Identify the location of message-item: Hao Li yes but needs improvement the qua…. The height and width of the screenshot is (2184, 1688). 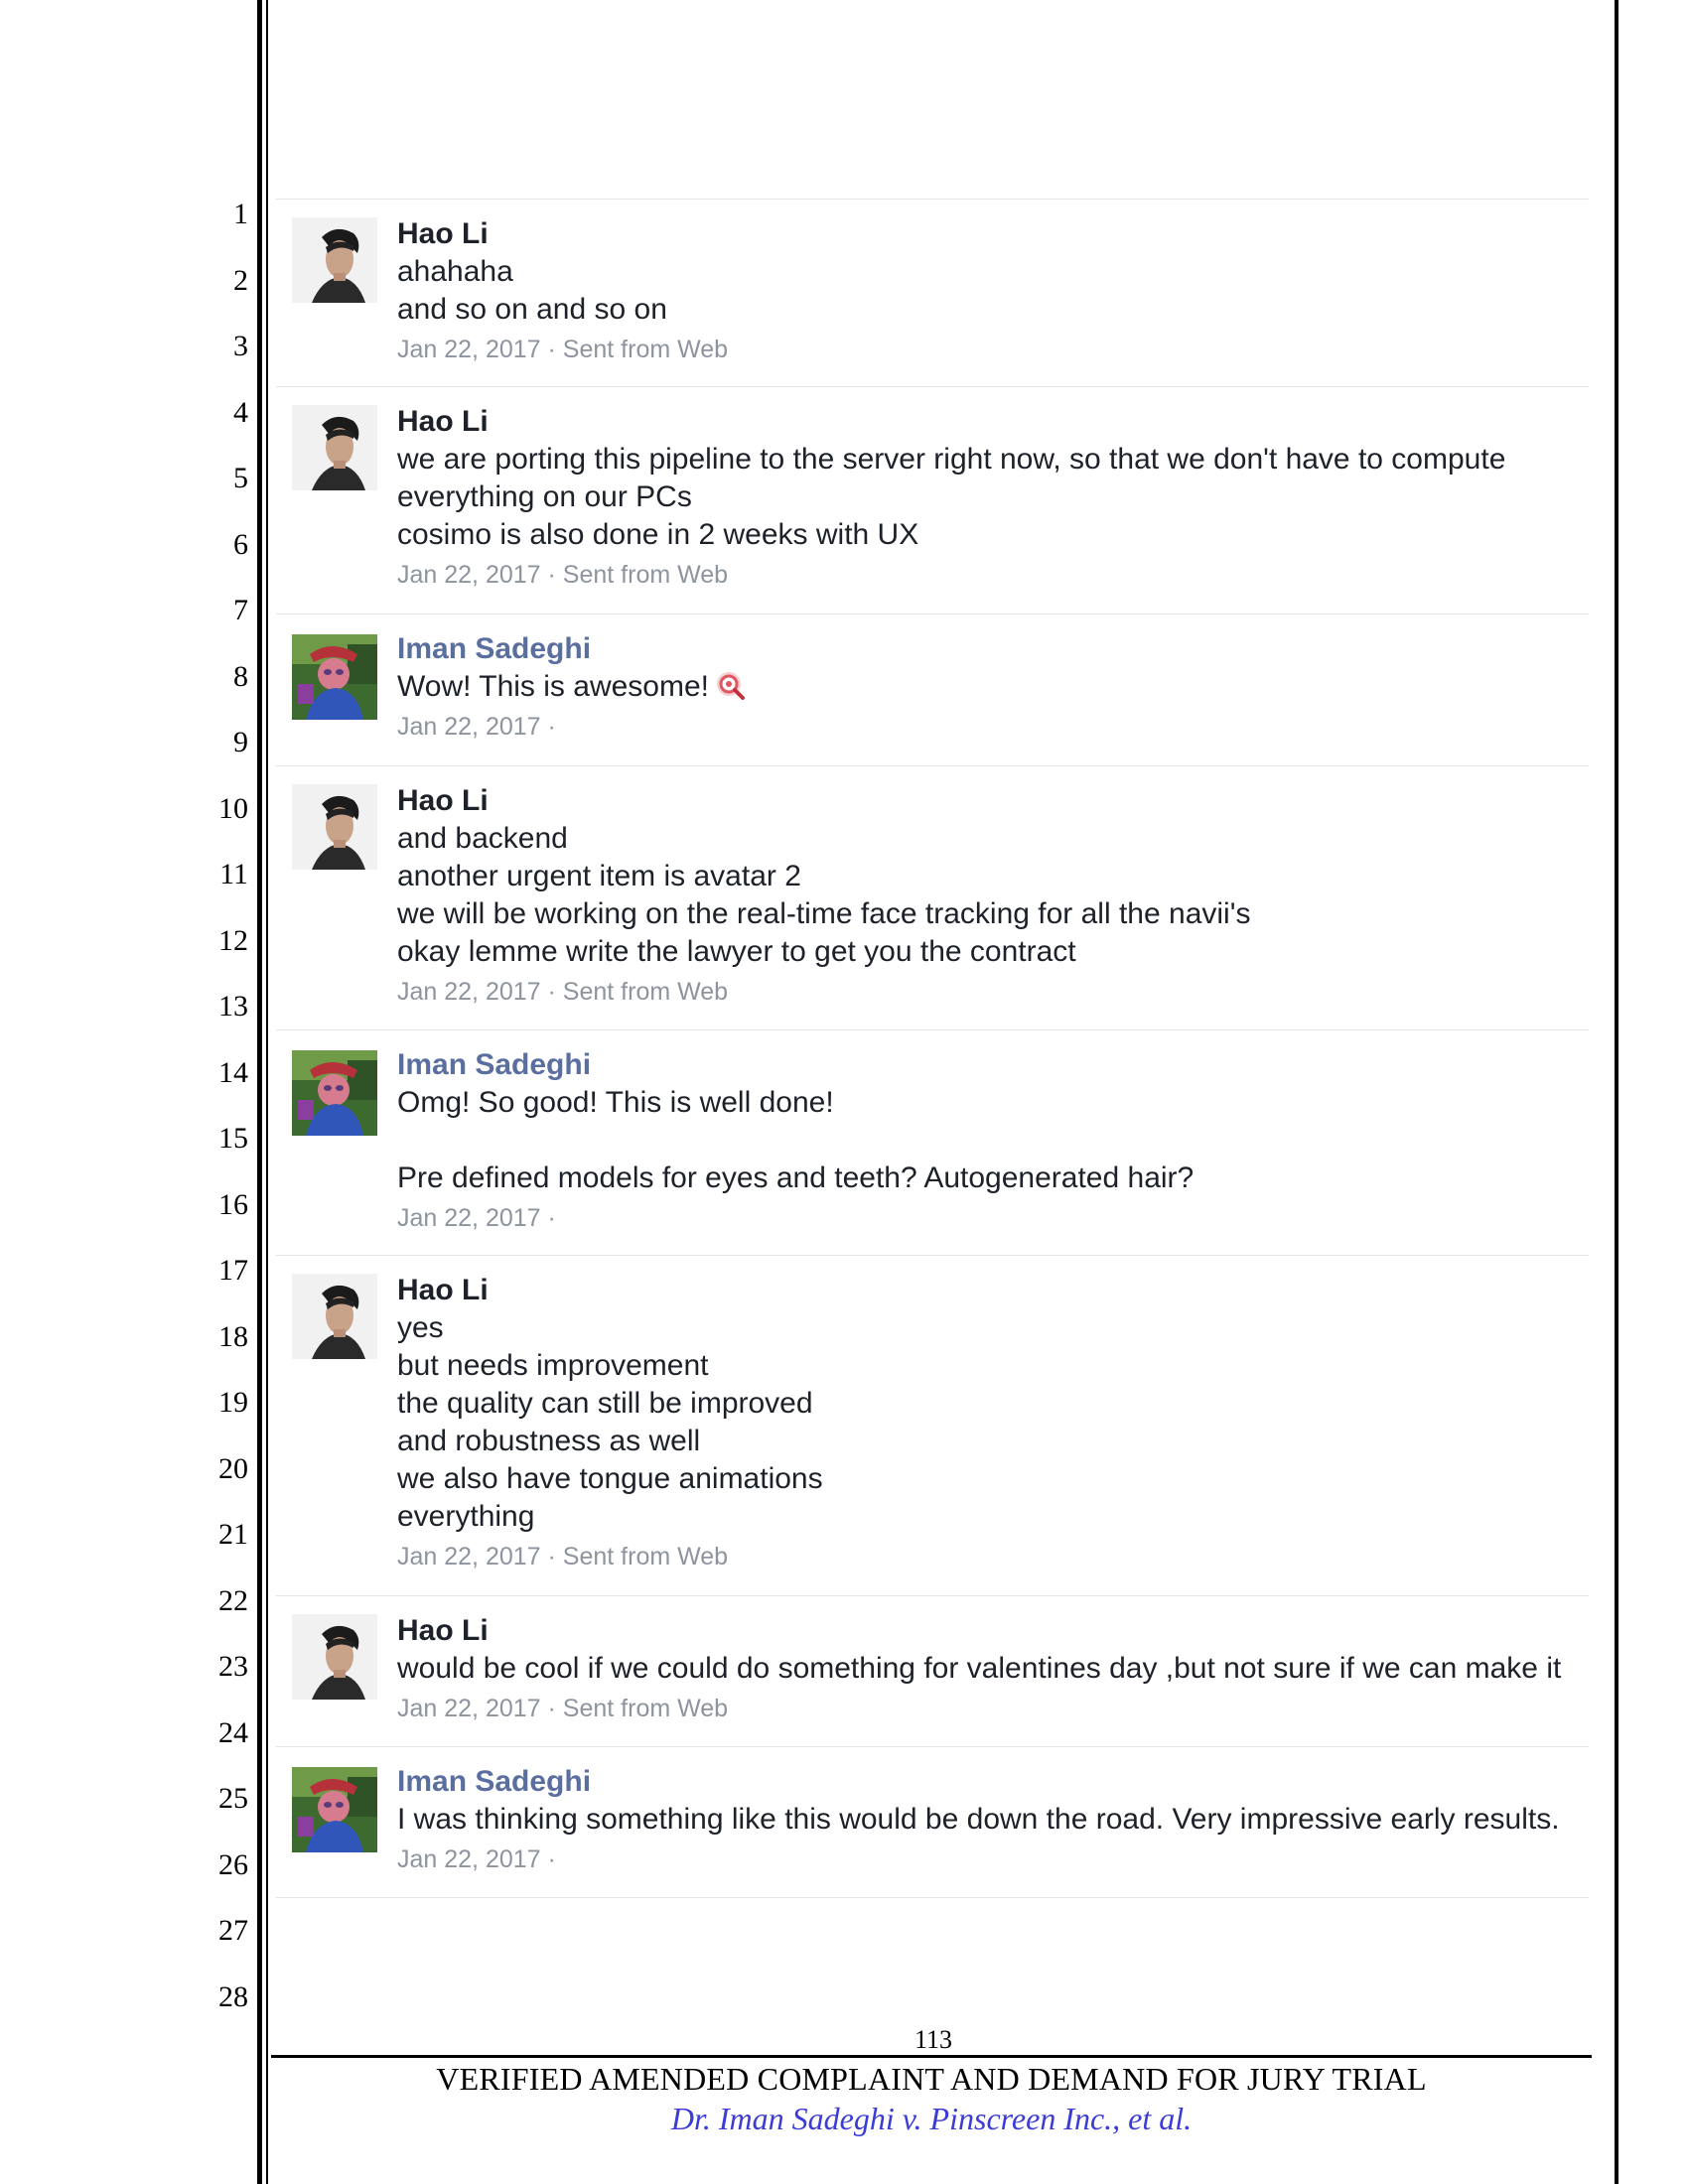
(932, 1425).